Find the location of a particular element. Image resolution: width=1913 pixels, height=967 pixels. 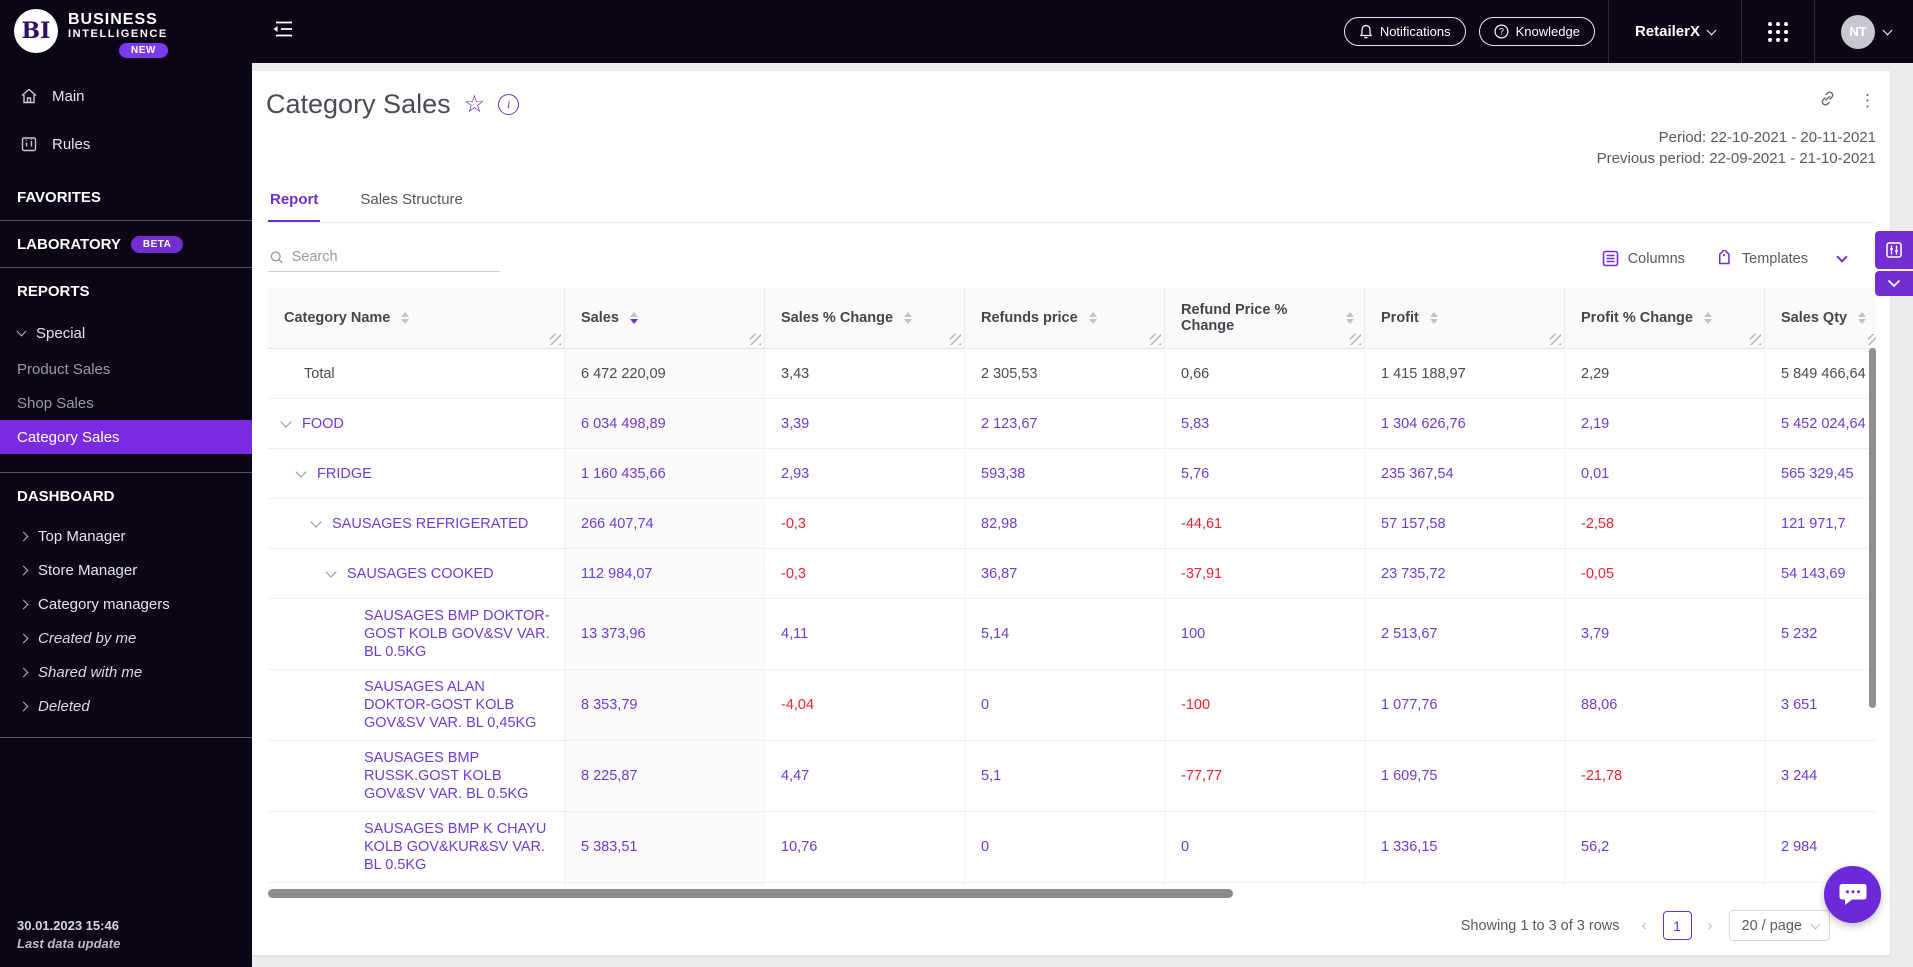

cell-refund-price-change: 0 is located at coordinates (1264, 847).